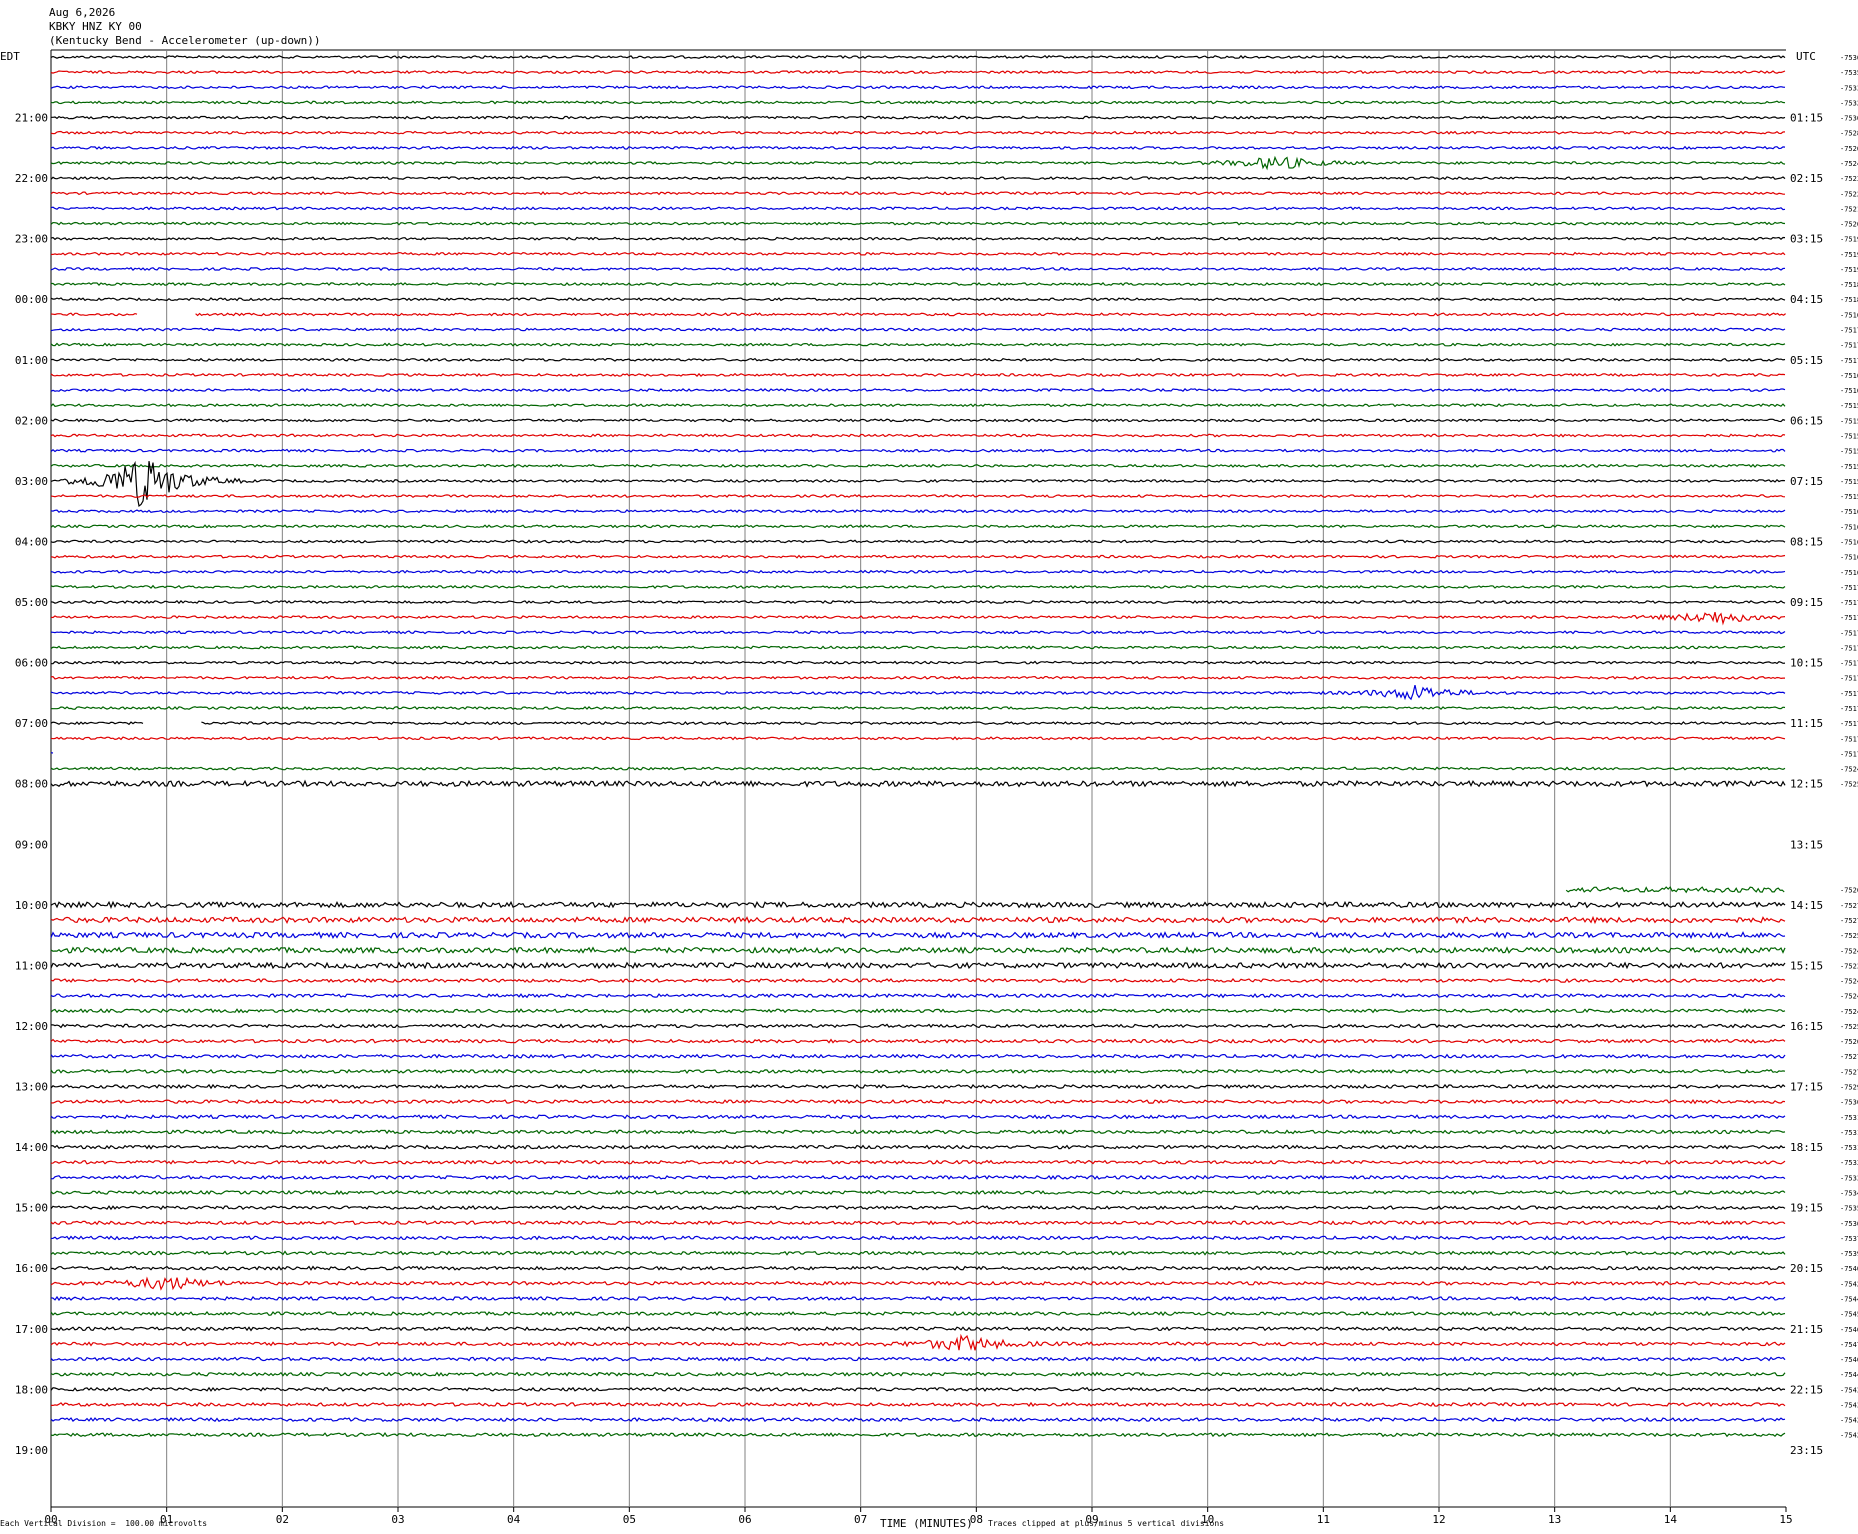 The height and width of the screenshot is (1534, 1858). Describe the element at coordinates (31, 1389) in the screenshot. I see `edt-hour-label: 18:00` at that location.